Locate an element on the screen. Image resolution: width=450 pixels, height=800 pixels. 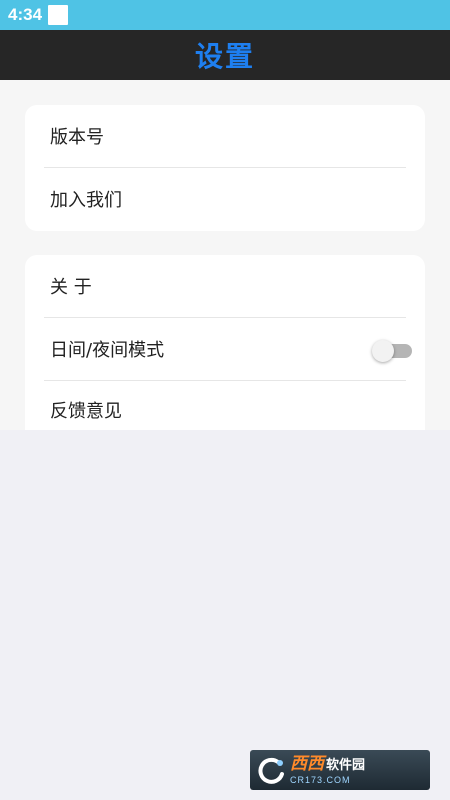
settings-item-label: 反馈意见 is located at coordinates (86, 411).